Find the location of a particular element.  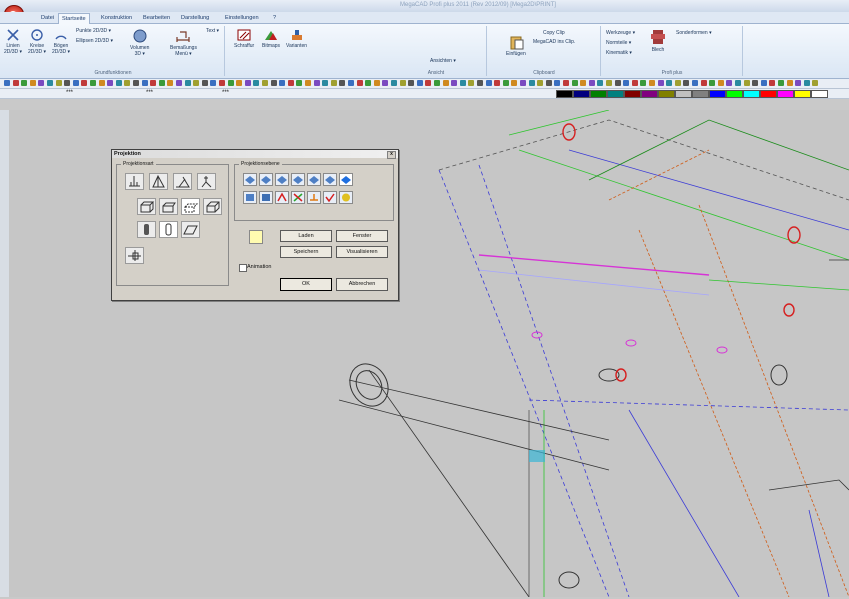

projection-box2-button is located at coordinates (168, 206).